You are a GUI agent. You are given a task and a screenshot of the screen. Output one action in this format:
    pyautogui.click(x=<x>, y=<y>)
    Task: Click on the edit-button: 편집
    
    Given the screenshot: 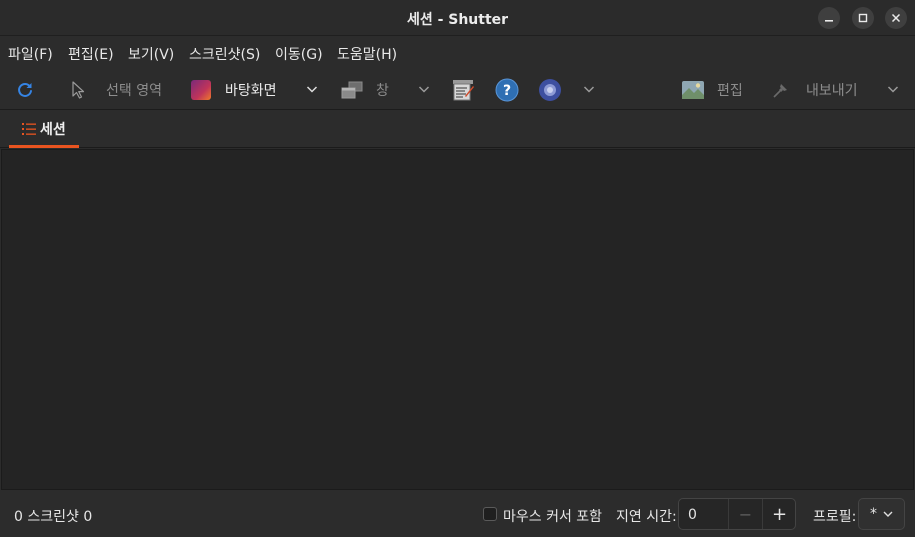 What is the action you would take?
    pyautogui.click(x=712, y=89)
    